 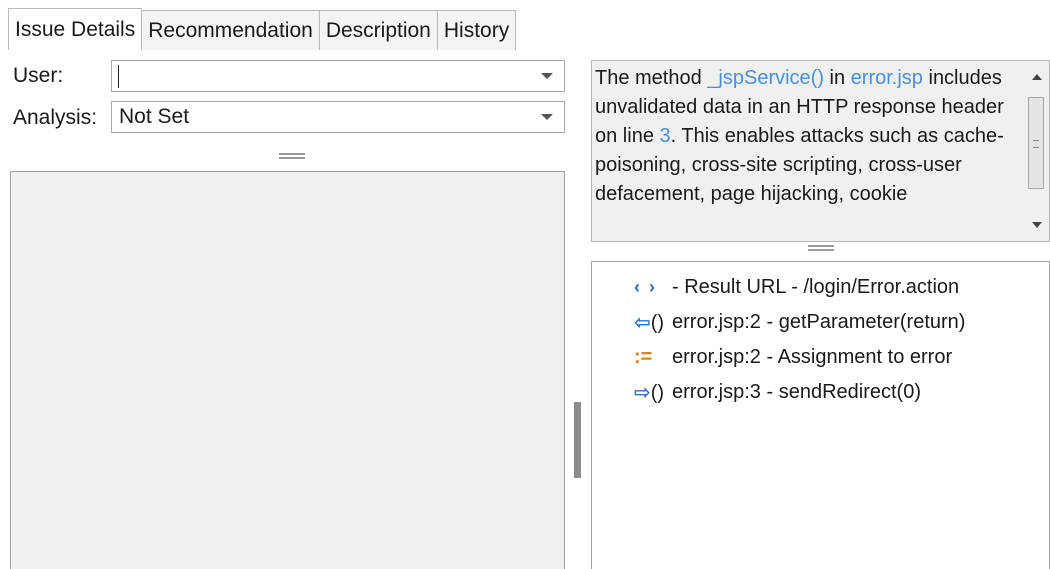 What do you see at coordinates (887, 78) in the screenshot?
I see `file-link: error.jsp` at bounding box center [887, 78].